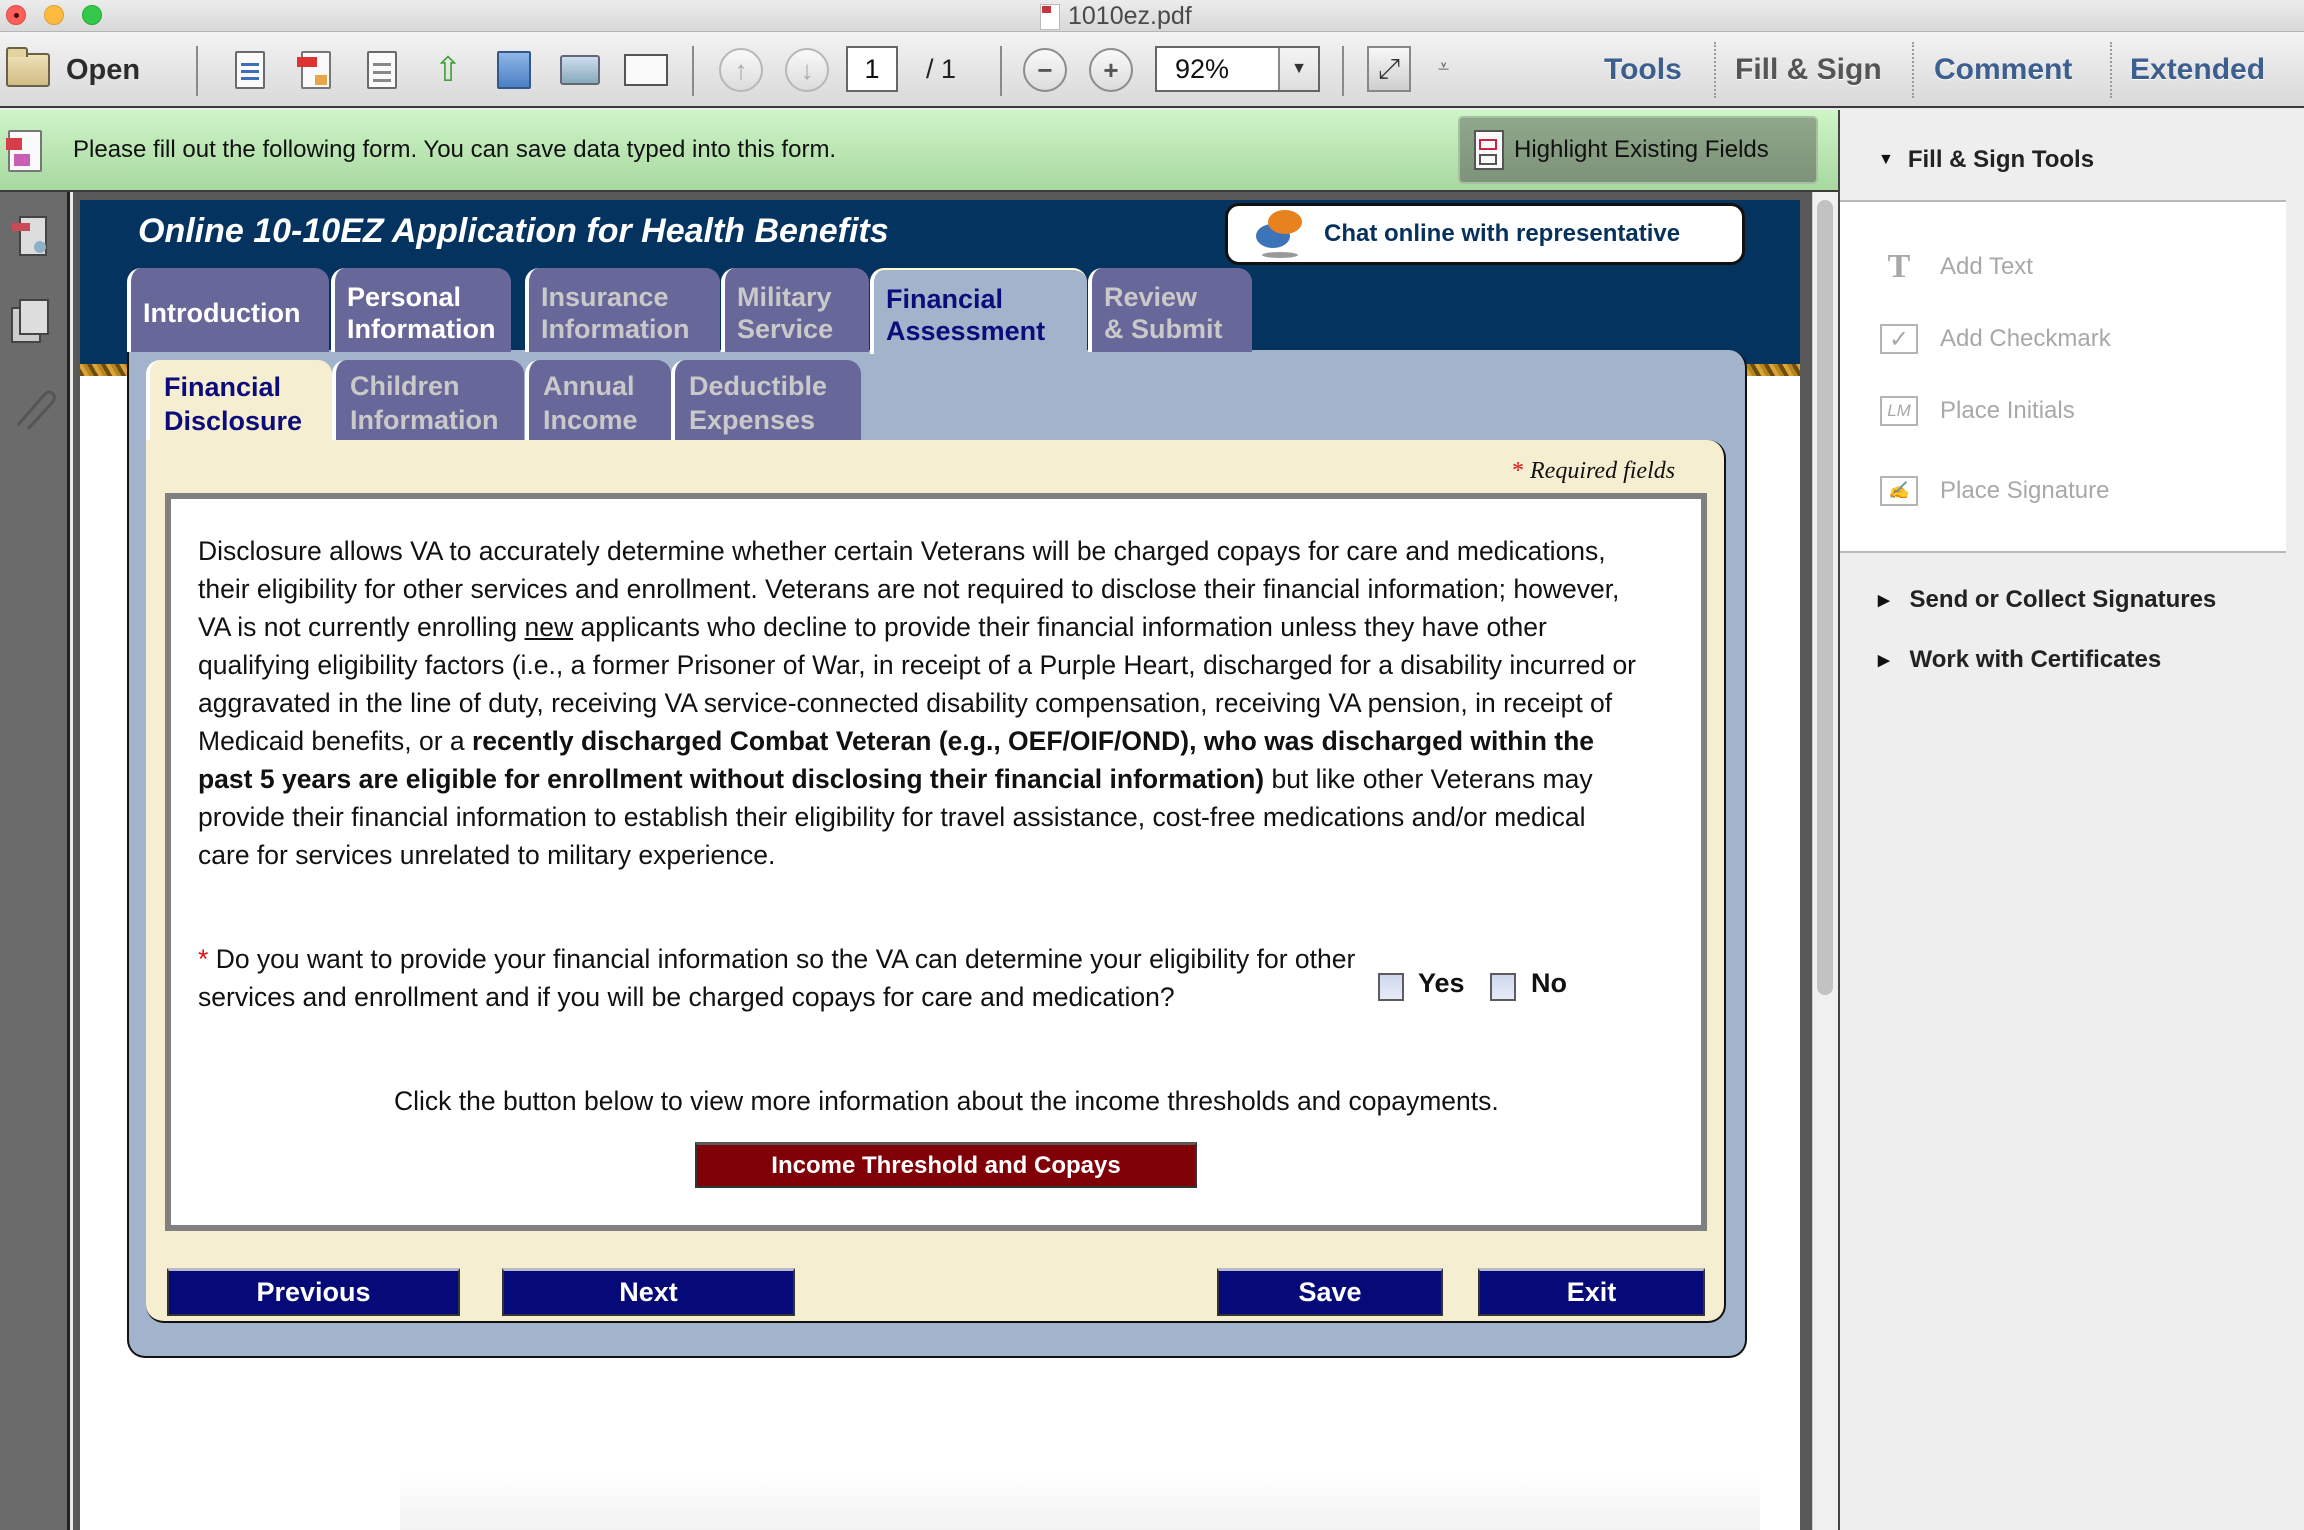 Image resolution: width=2304 pixels, height=1530 pixels. What do you see at coordinates (233, 421) in the screenshot?
I see `subtab-label-line2: Disclosure` at bounding box center [233, 421].